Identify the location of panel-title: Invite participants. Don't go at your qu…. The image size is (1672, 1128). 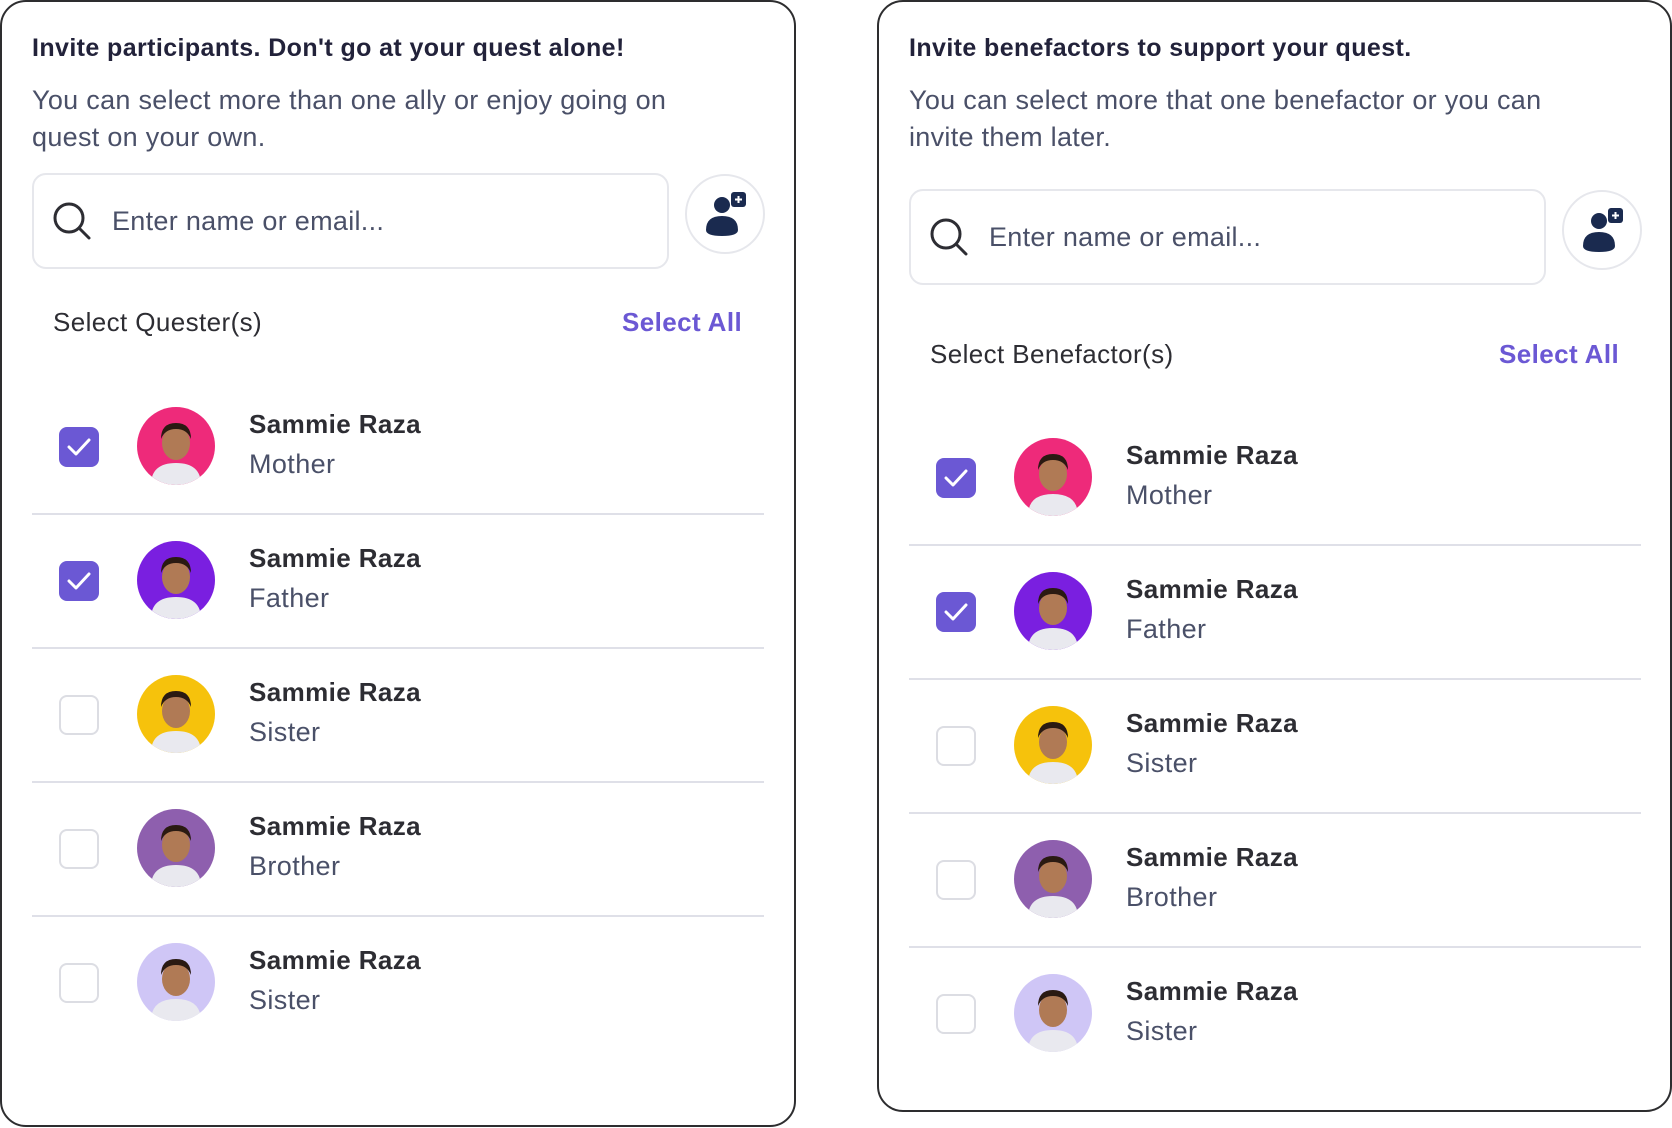
(328, 48).